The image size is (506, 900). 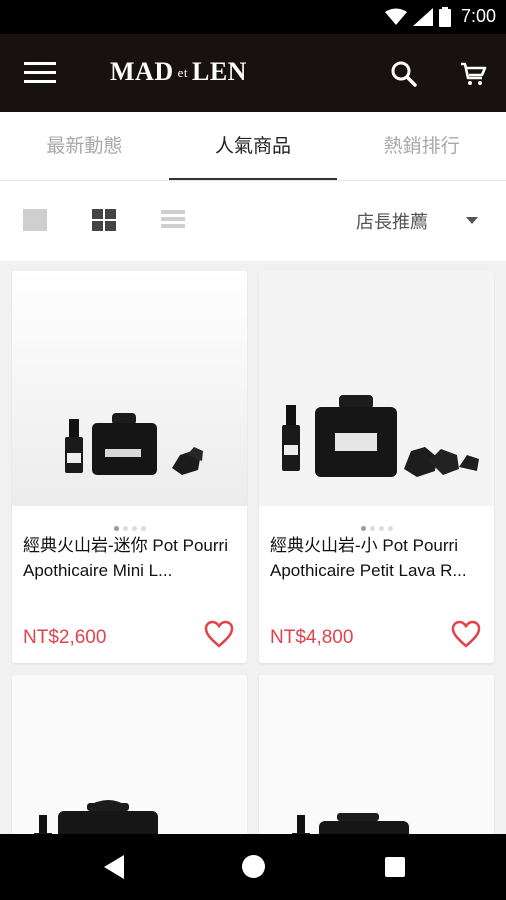 I want to click on menu-icon, so click(x=40, y=74).